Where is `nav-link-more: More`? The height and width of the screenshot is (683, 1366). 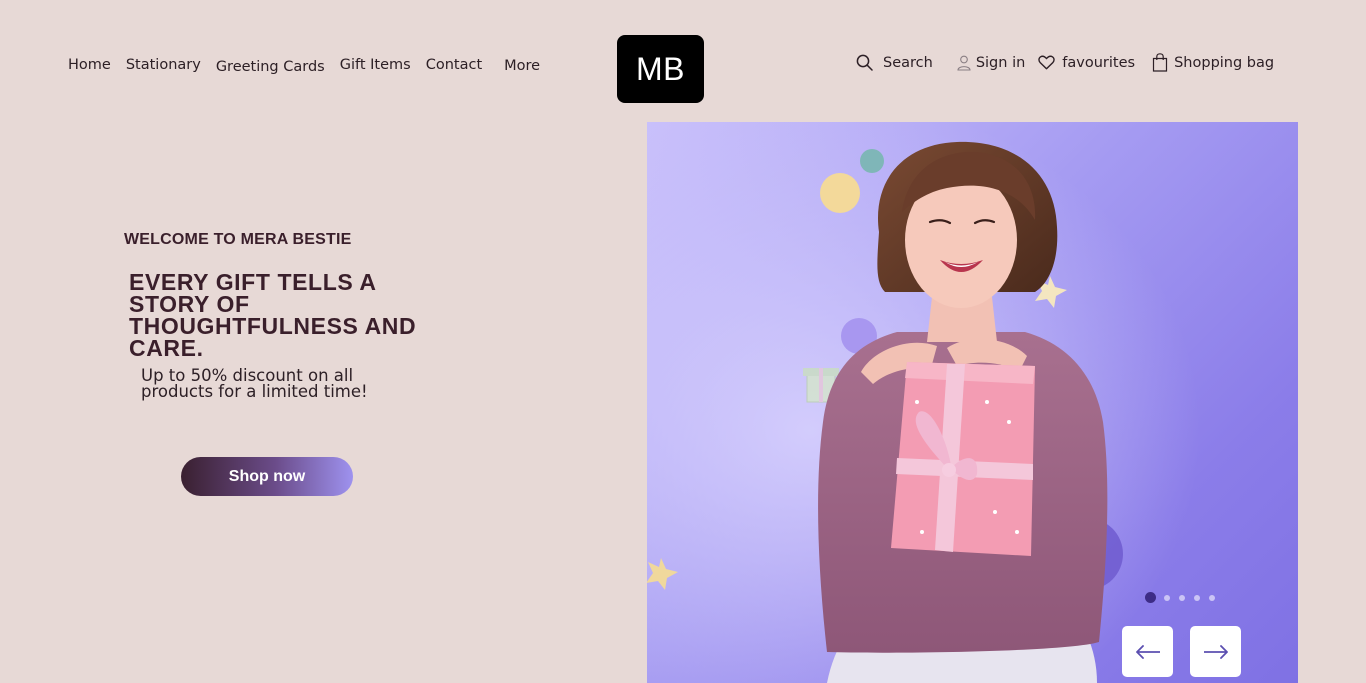 nav-link-more: More is located at coordinates (522, 66).